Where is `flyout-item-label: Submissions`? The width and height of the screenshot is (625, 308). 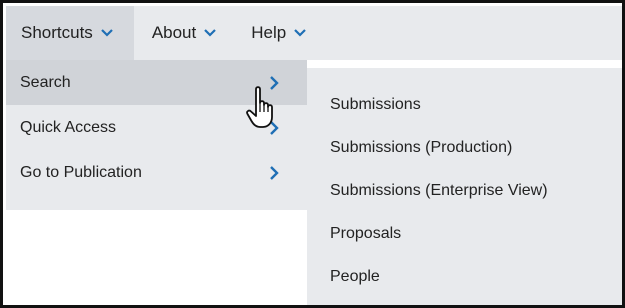
flyout-item-label: Submissions is located at coordinates (375, 104).